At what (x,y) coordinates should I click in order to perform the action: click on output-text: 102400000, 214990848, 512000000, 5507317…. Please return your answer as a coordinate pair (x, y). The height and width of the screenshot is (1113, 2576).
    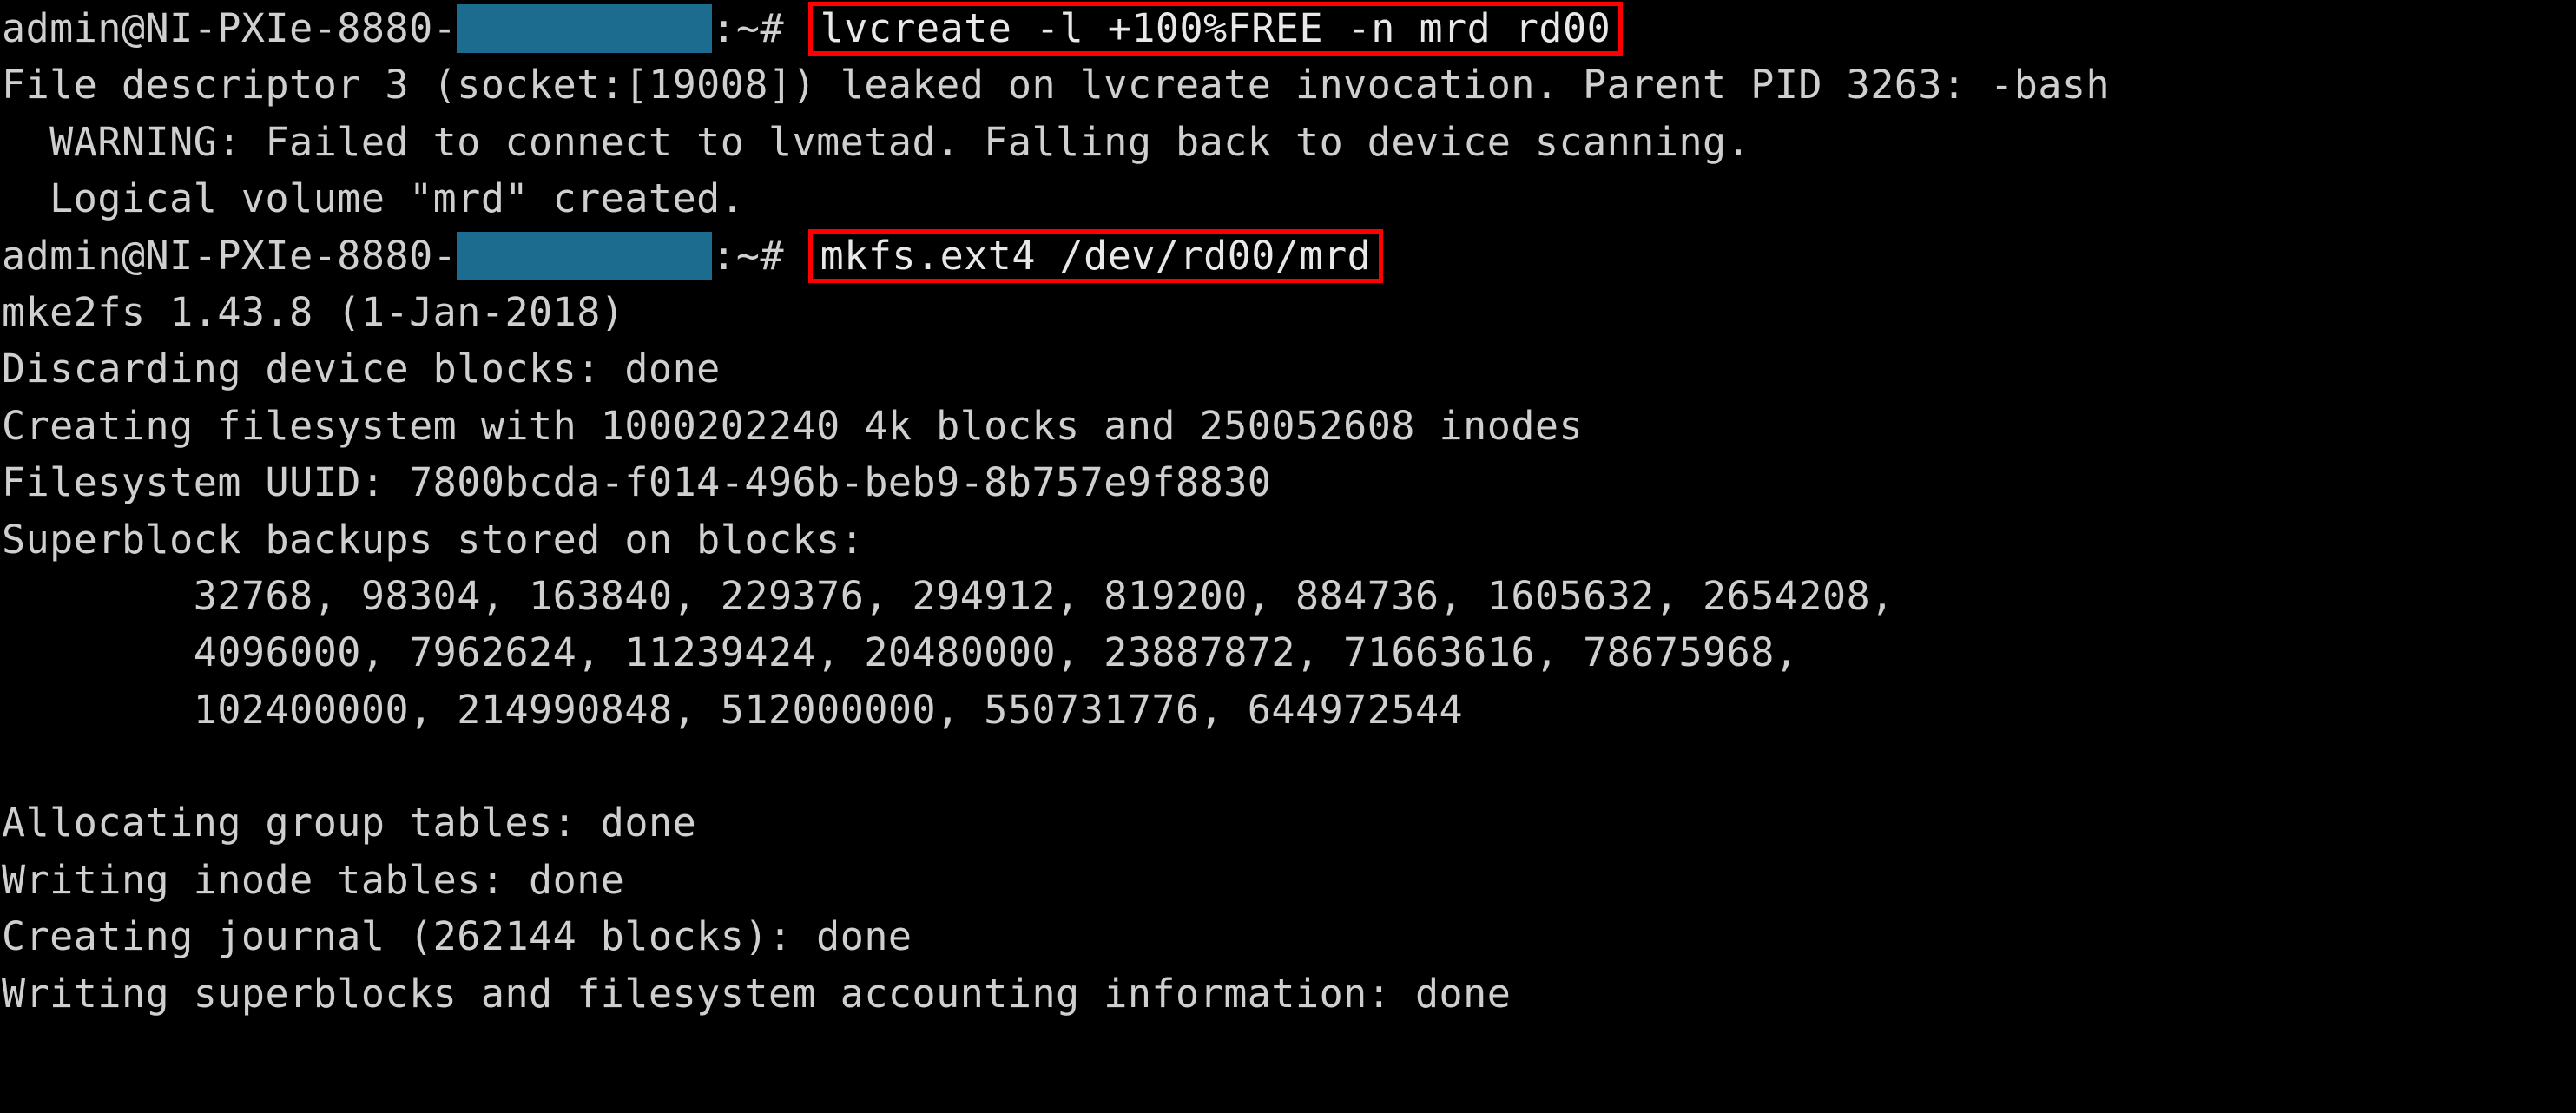
    Looking at the image, I should click on (733, 710).